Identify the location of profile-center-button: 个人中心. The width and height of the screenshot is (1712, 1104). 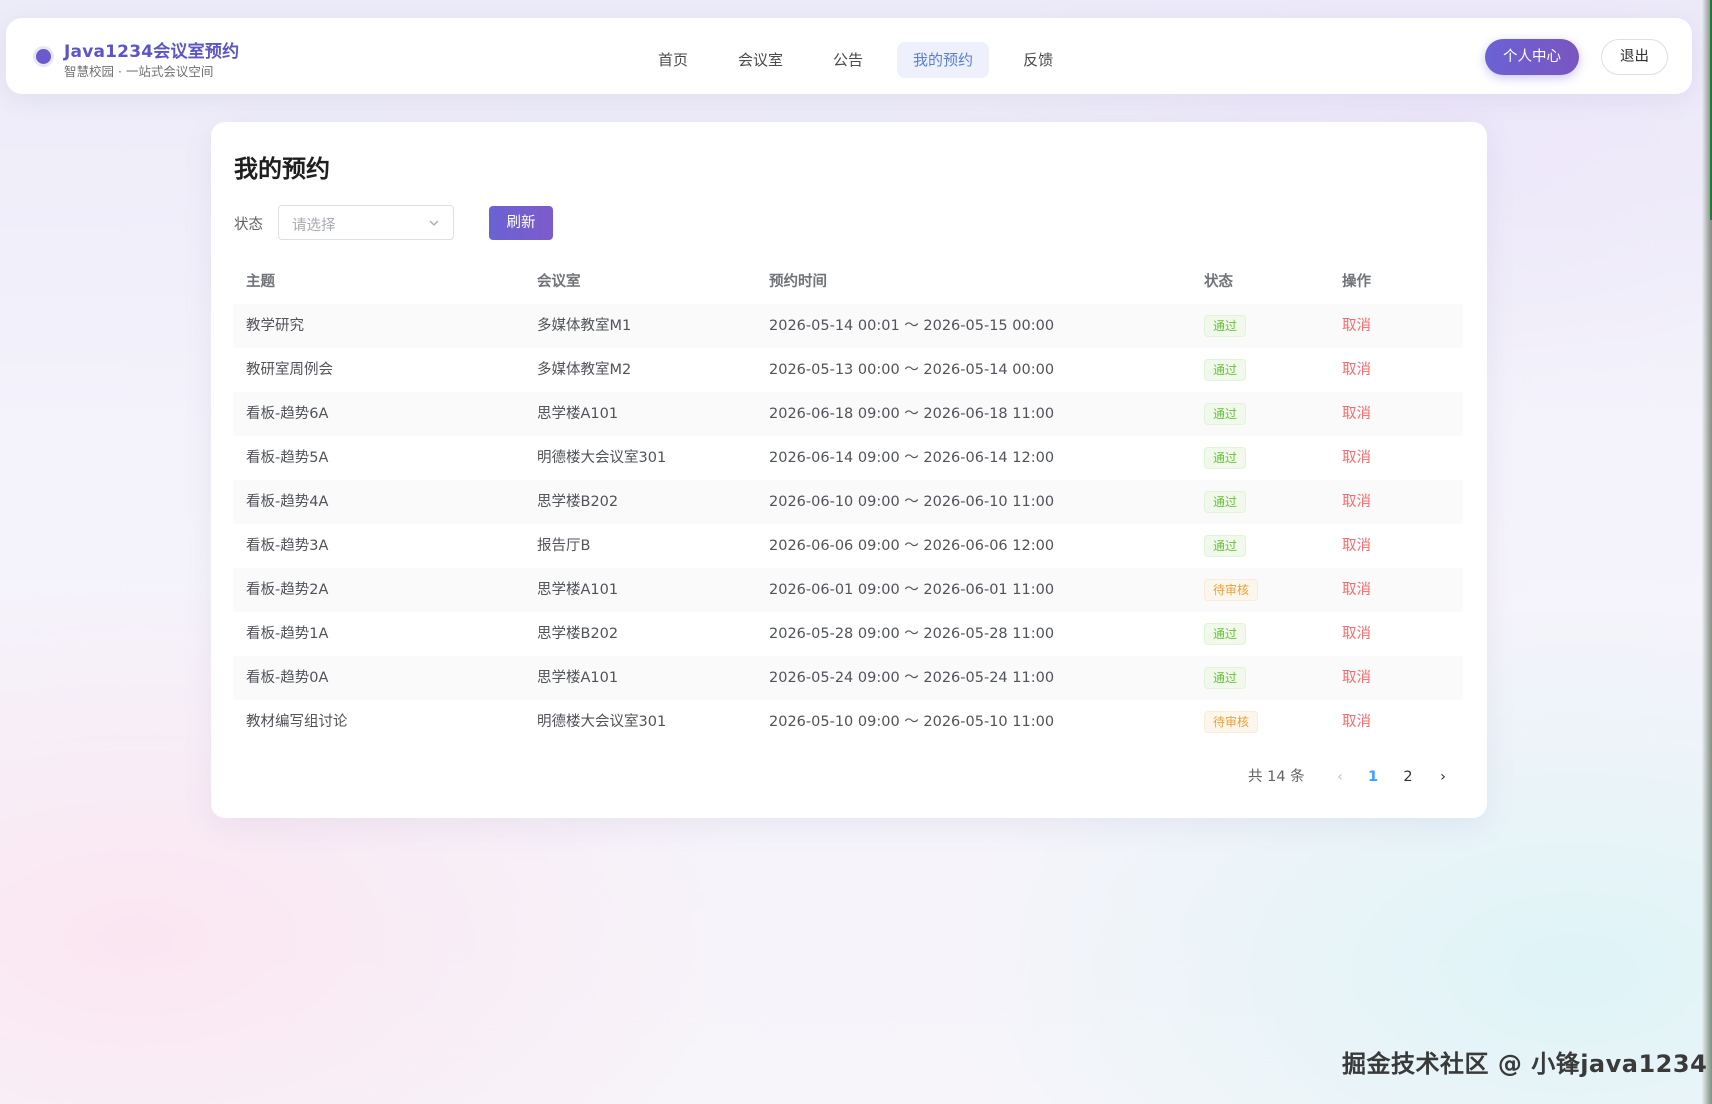
(1532, 57).